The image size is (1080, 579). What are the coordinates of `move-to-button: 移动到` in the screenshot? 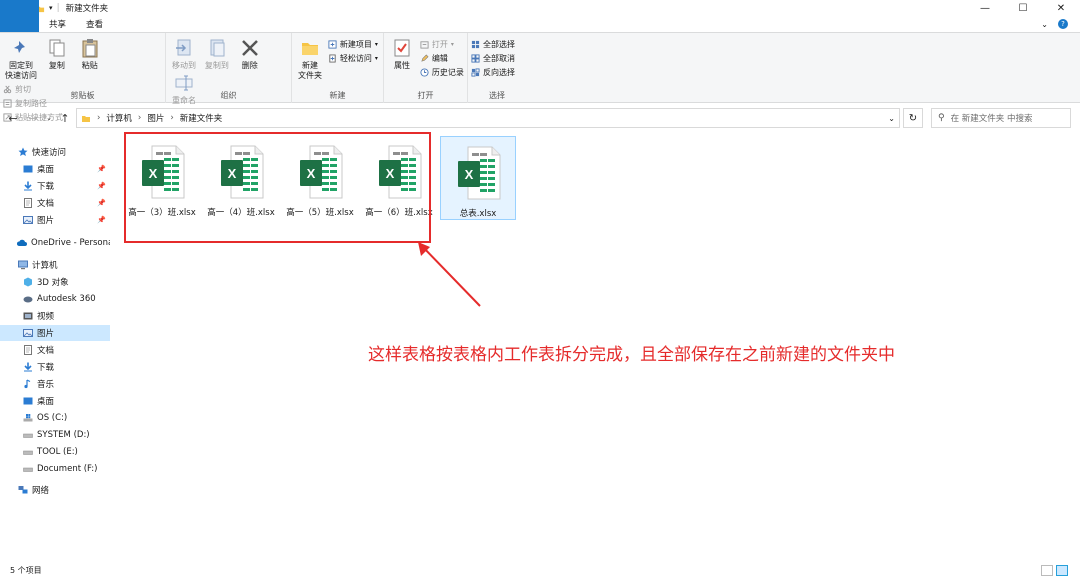 It's located at (184, 53).